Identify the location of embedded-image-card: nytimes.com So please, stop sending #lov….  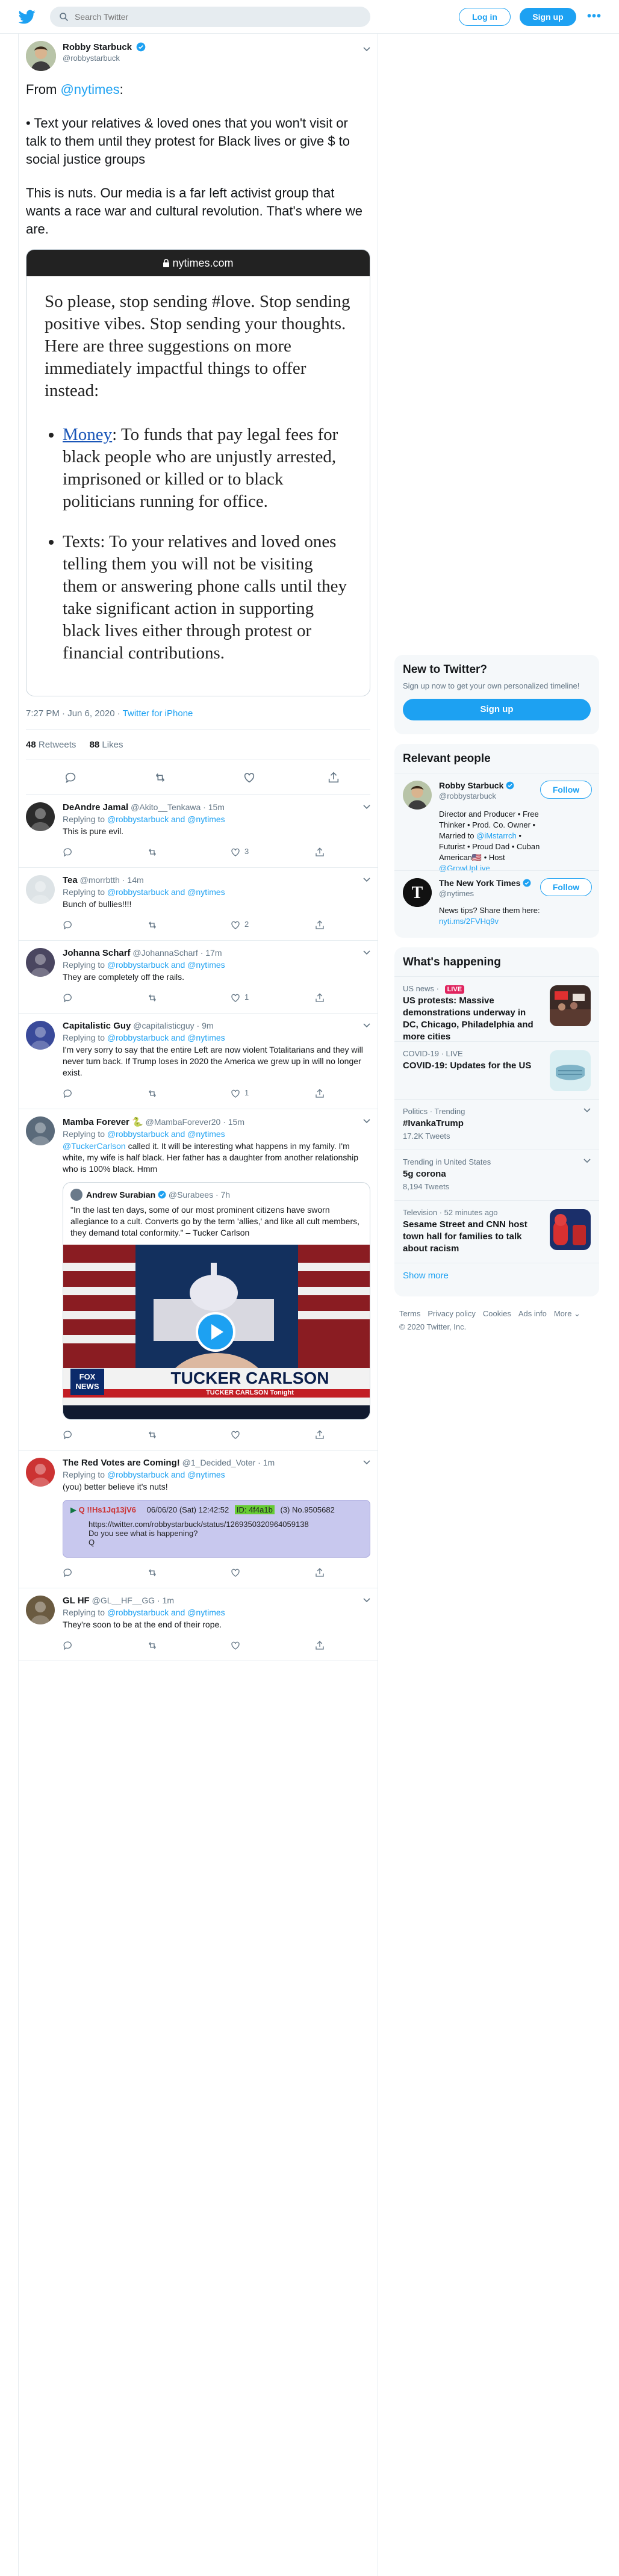
(198, 472).